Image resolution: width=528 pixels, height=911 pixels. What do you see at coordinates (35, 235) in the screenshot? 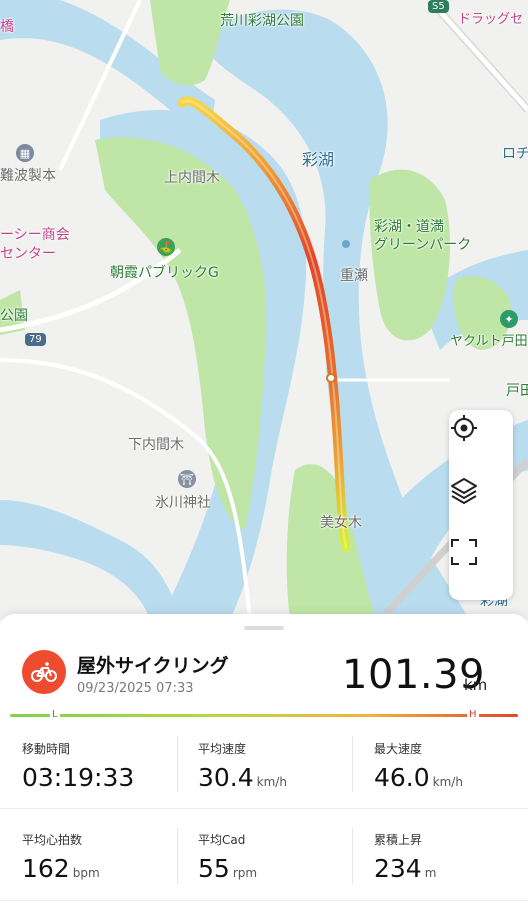
I see `map-label-shop-a: ーシー商会` at bounding box center [35, 235].